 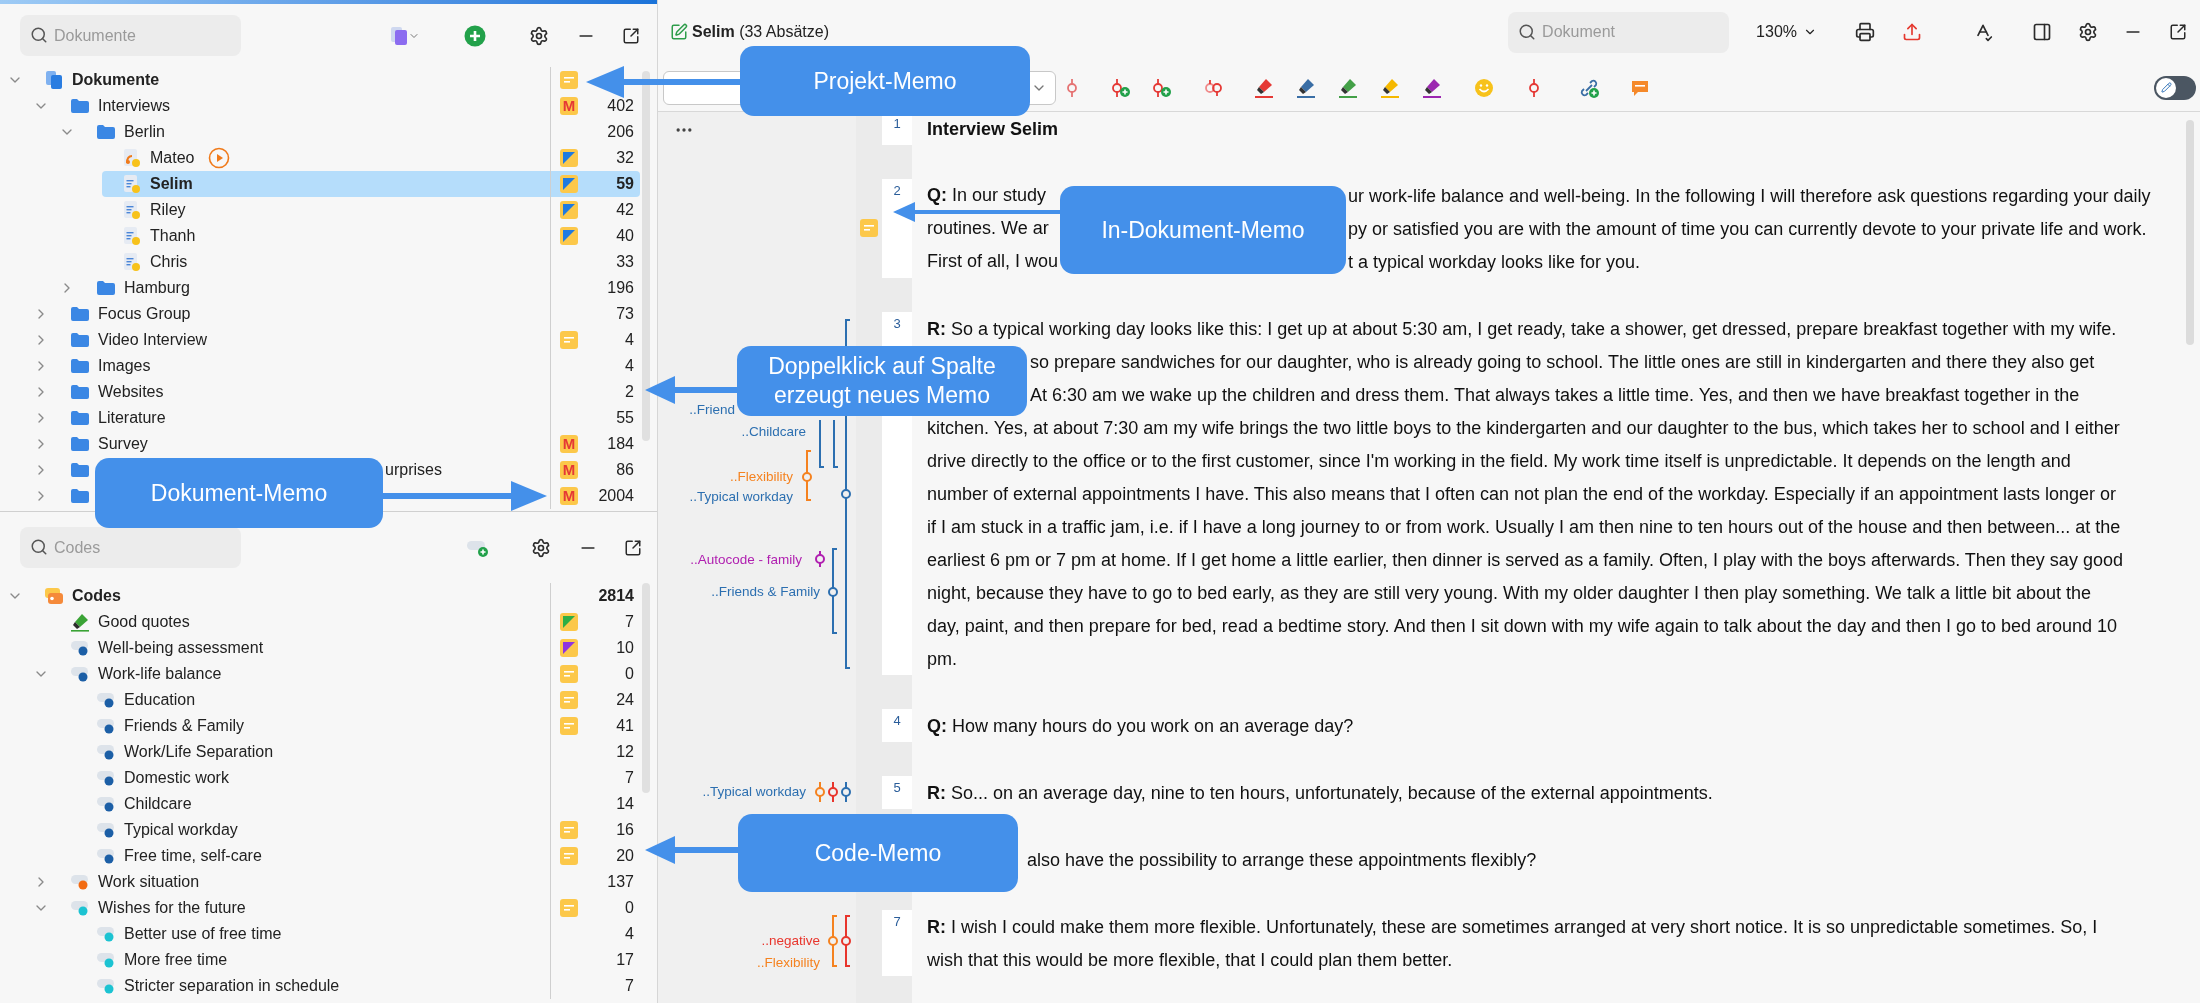 What do you see at coordinates (625, 470) in the screenshot?
I see `count-label: 86` at bounding box center [625, 470].